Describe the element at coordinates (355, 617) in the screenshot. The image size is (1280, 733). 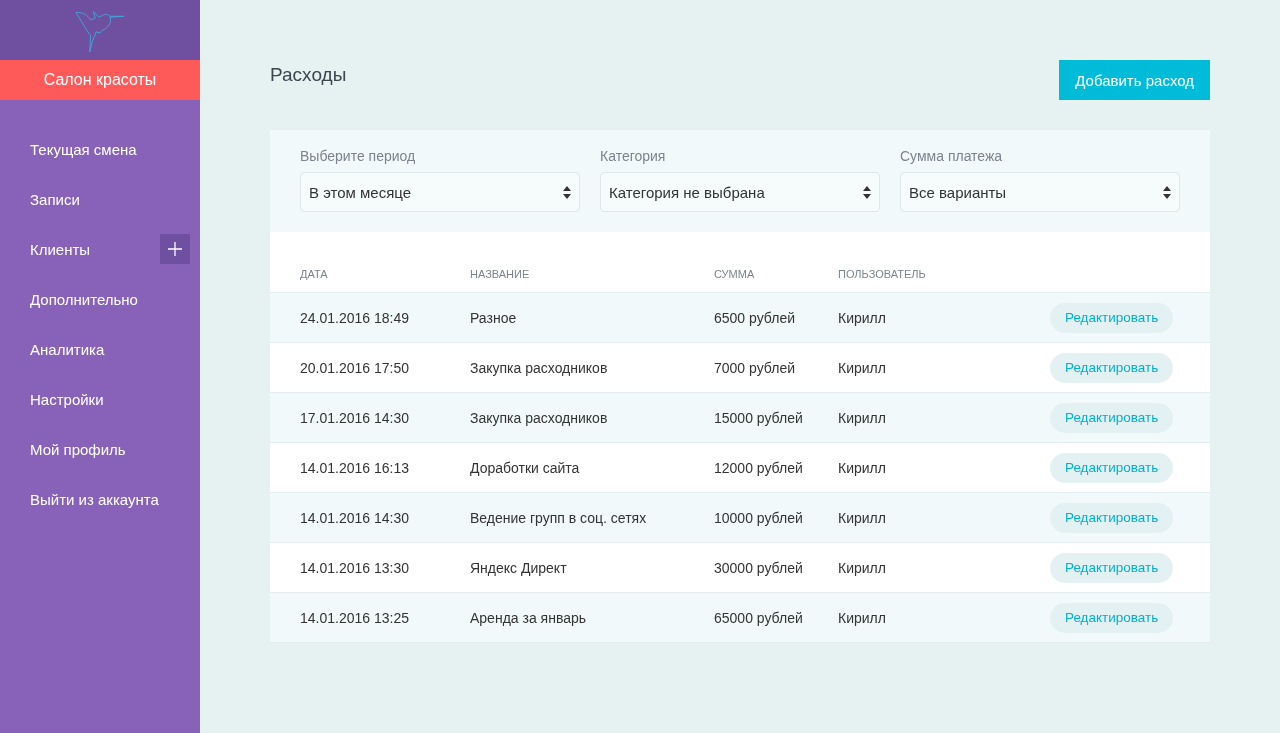
I see `table-cell-text: 14.01.2016 13:25` at that location.